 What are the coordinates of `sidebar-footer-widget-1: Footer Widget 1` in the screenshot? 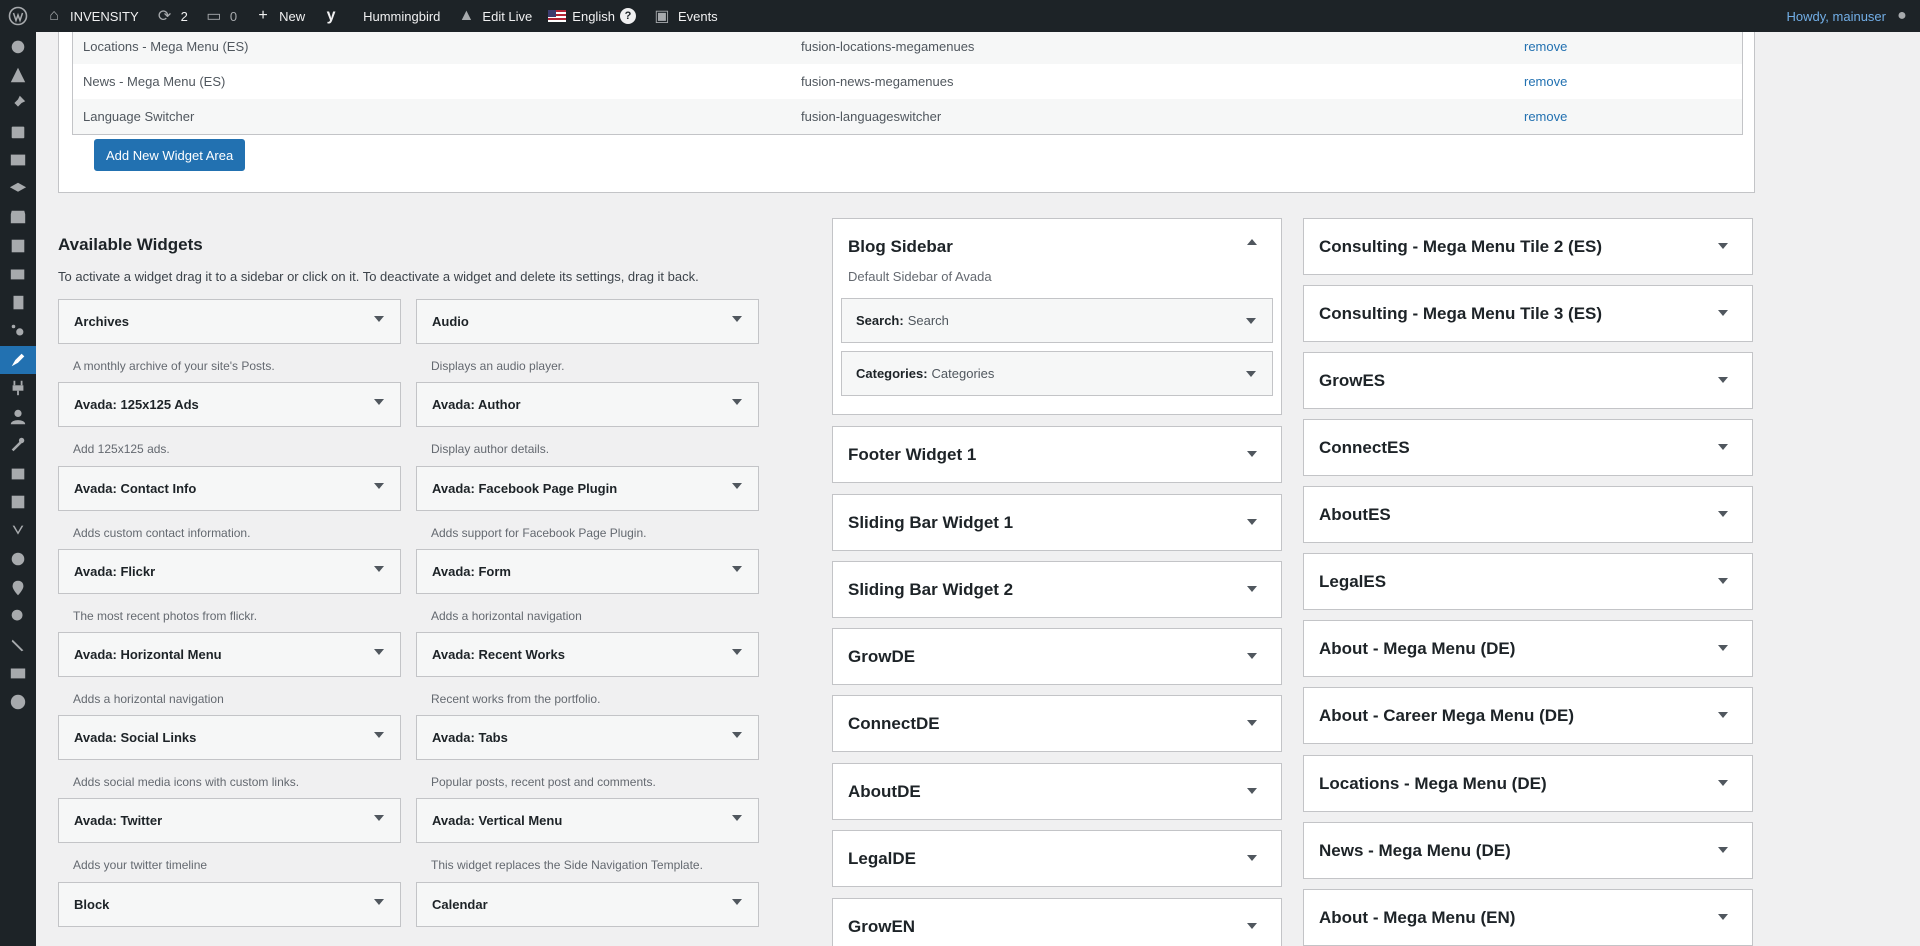 It's located at (1057, 454).